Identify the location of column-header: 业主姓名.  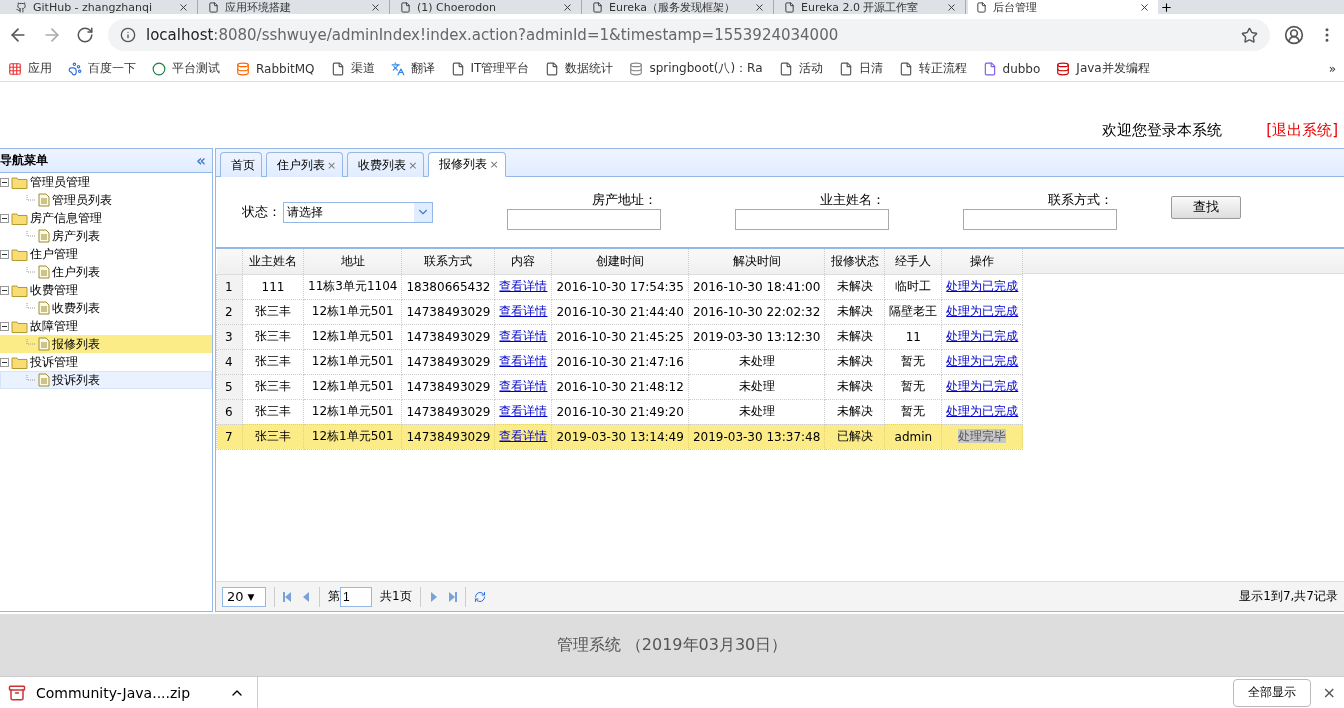
(273, 261).